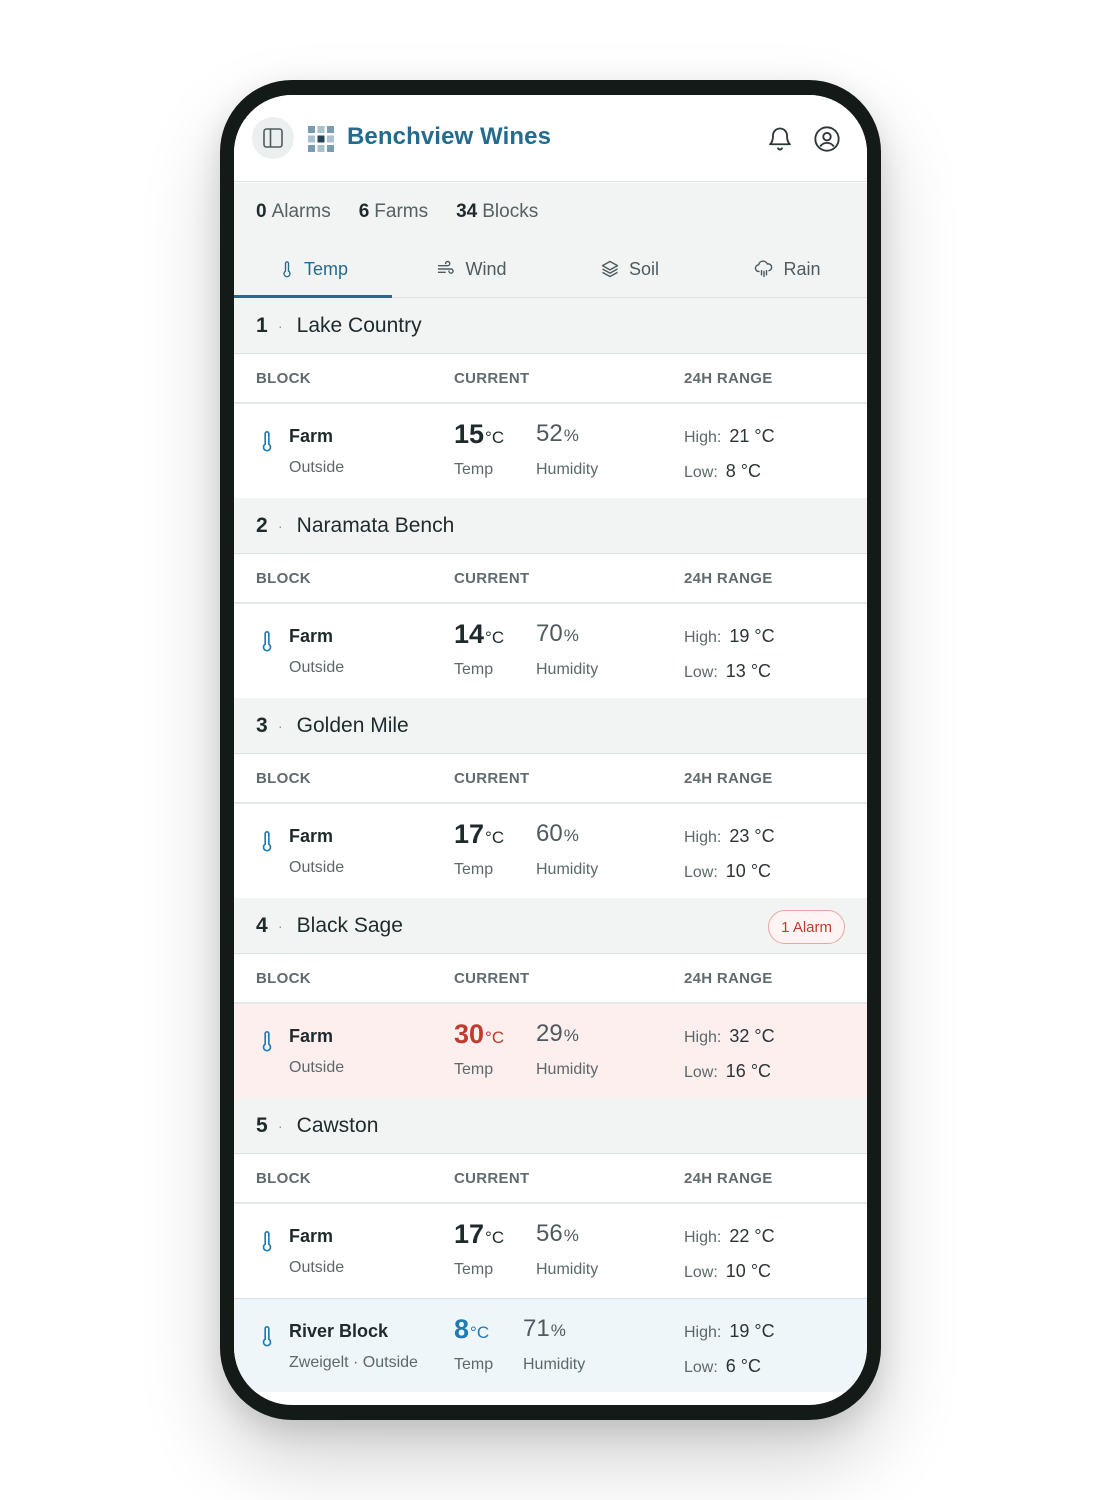  What do you see at coordinates (352, 725) in the screenshot?
I see `farm-name: Golden Mile` at bounding box center [352, 725].